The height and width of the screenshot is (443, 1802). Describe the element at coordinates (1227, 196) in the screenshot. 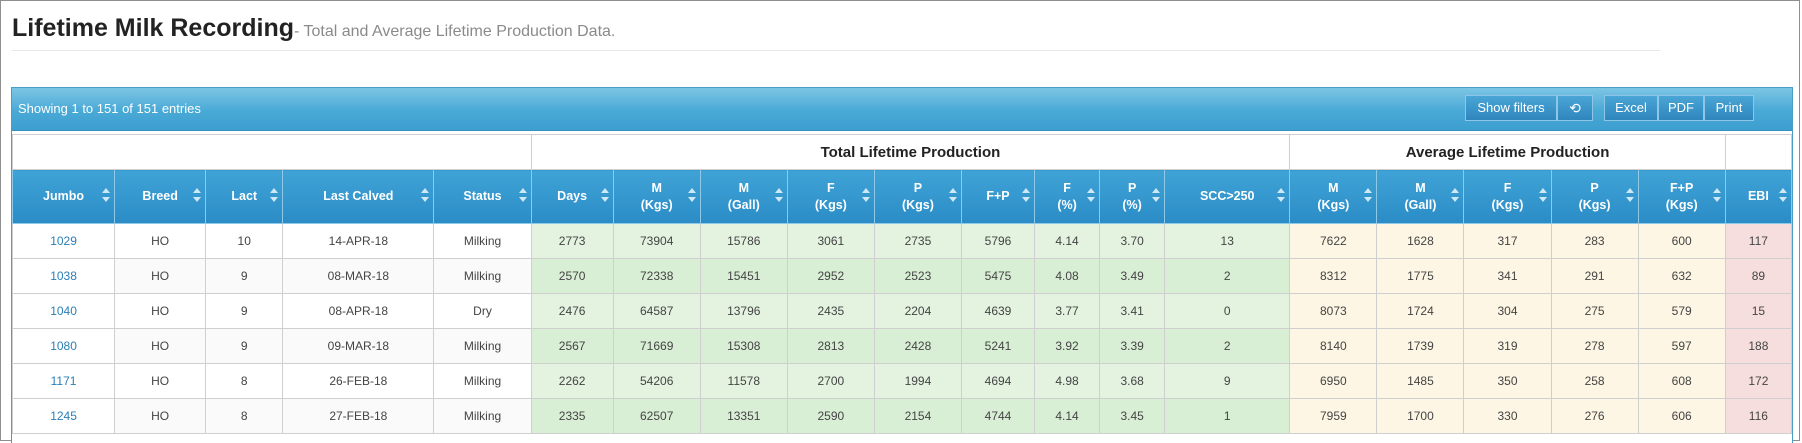

I see `column-header: SCC>250` at that location.